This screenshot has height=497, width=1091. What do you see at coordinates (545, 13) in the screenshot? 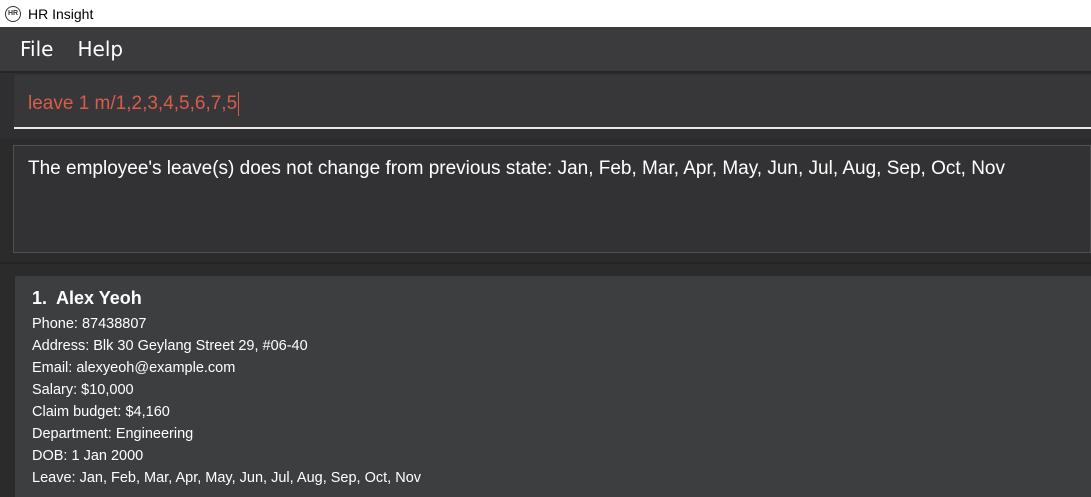
I see `title-bar: HR HR Insight` at bounding box center [545, 13].